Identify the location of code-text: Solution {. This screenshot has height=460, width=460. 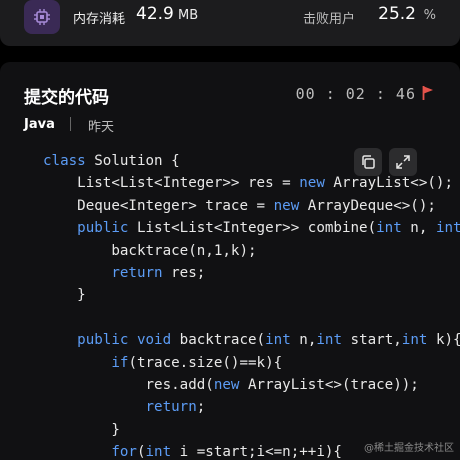
(132, 161).